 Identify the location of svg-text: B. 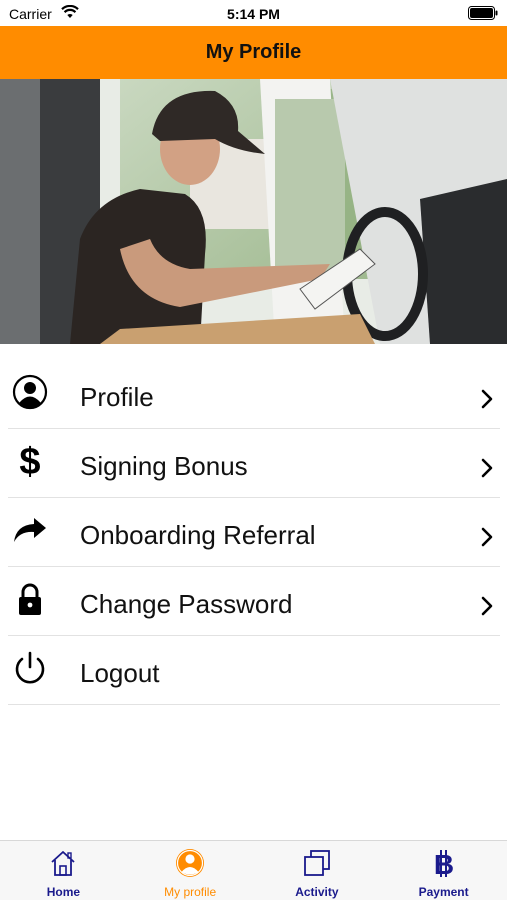
(444, 863).